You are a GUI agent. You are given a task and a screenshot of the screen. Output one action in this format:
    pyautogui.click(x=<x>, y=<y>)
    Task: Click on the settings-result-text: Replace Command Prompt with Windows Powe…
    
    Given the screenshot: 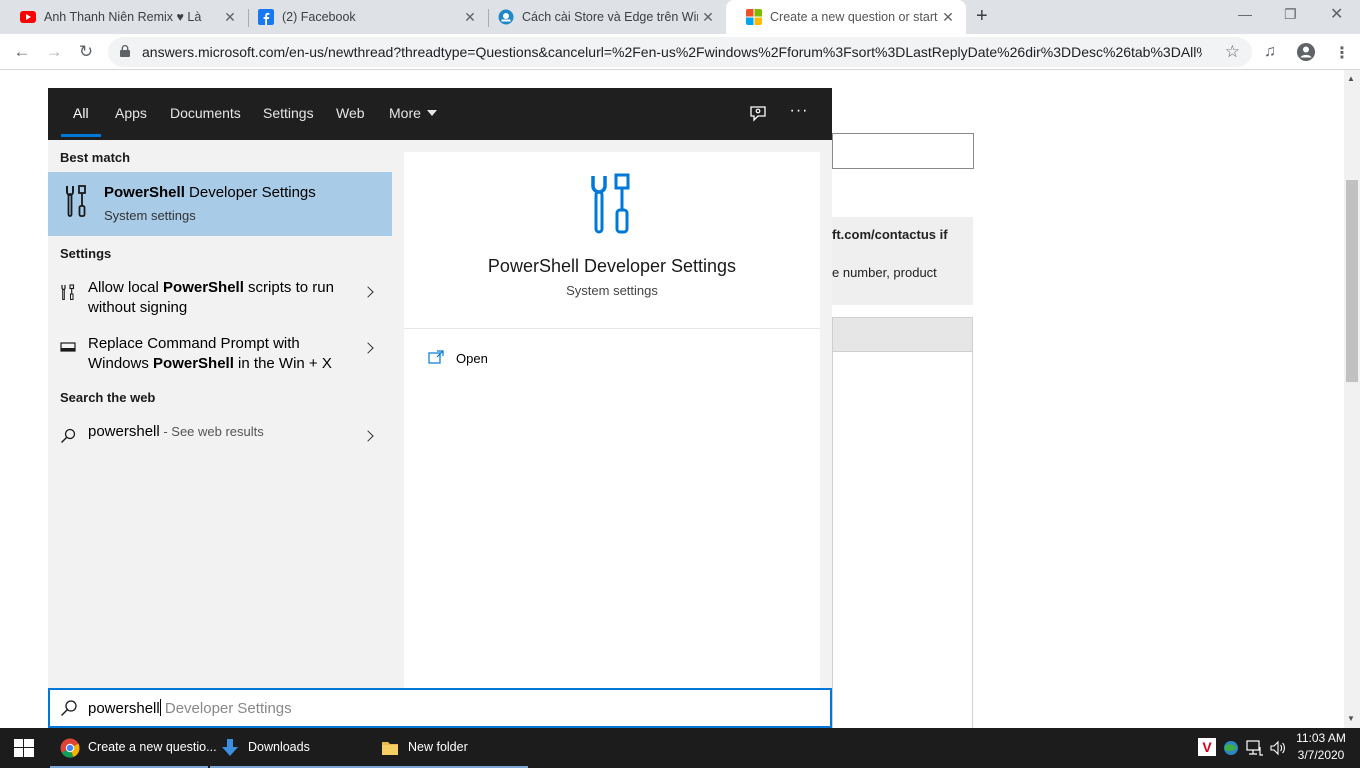 What is the action you would take?
    pyautogui.click(x=210, y=353)
    